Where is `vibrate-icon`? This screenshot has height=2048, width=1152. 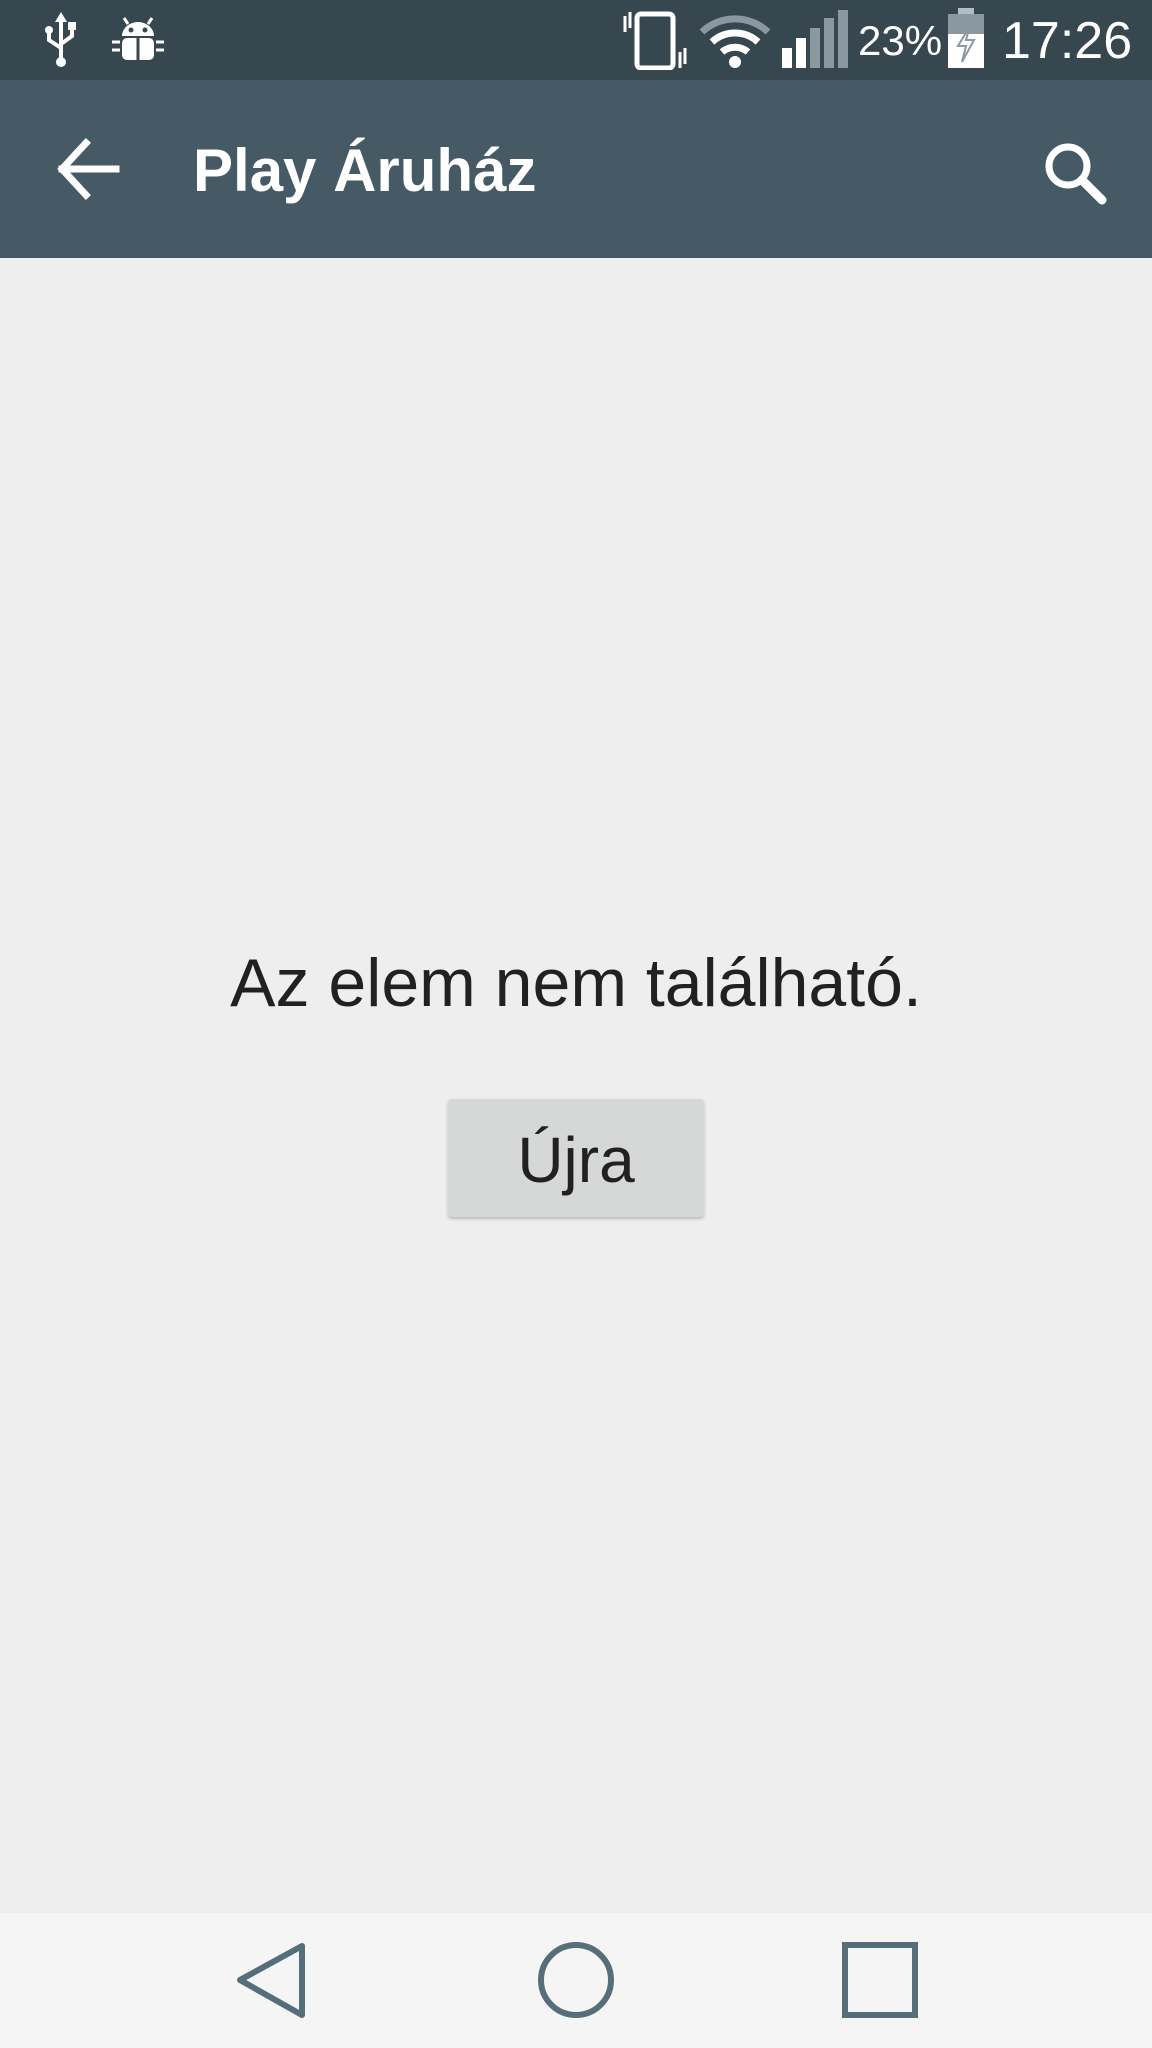 vibrate-icon is located at coordinates (655, 40).